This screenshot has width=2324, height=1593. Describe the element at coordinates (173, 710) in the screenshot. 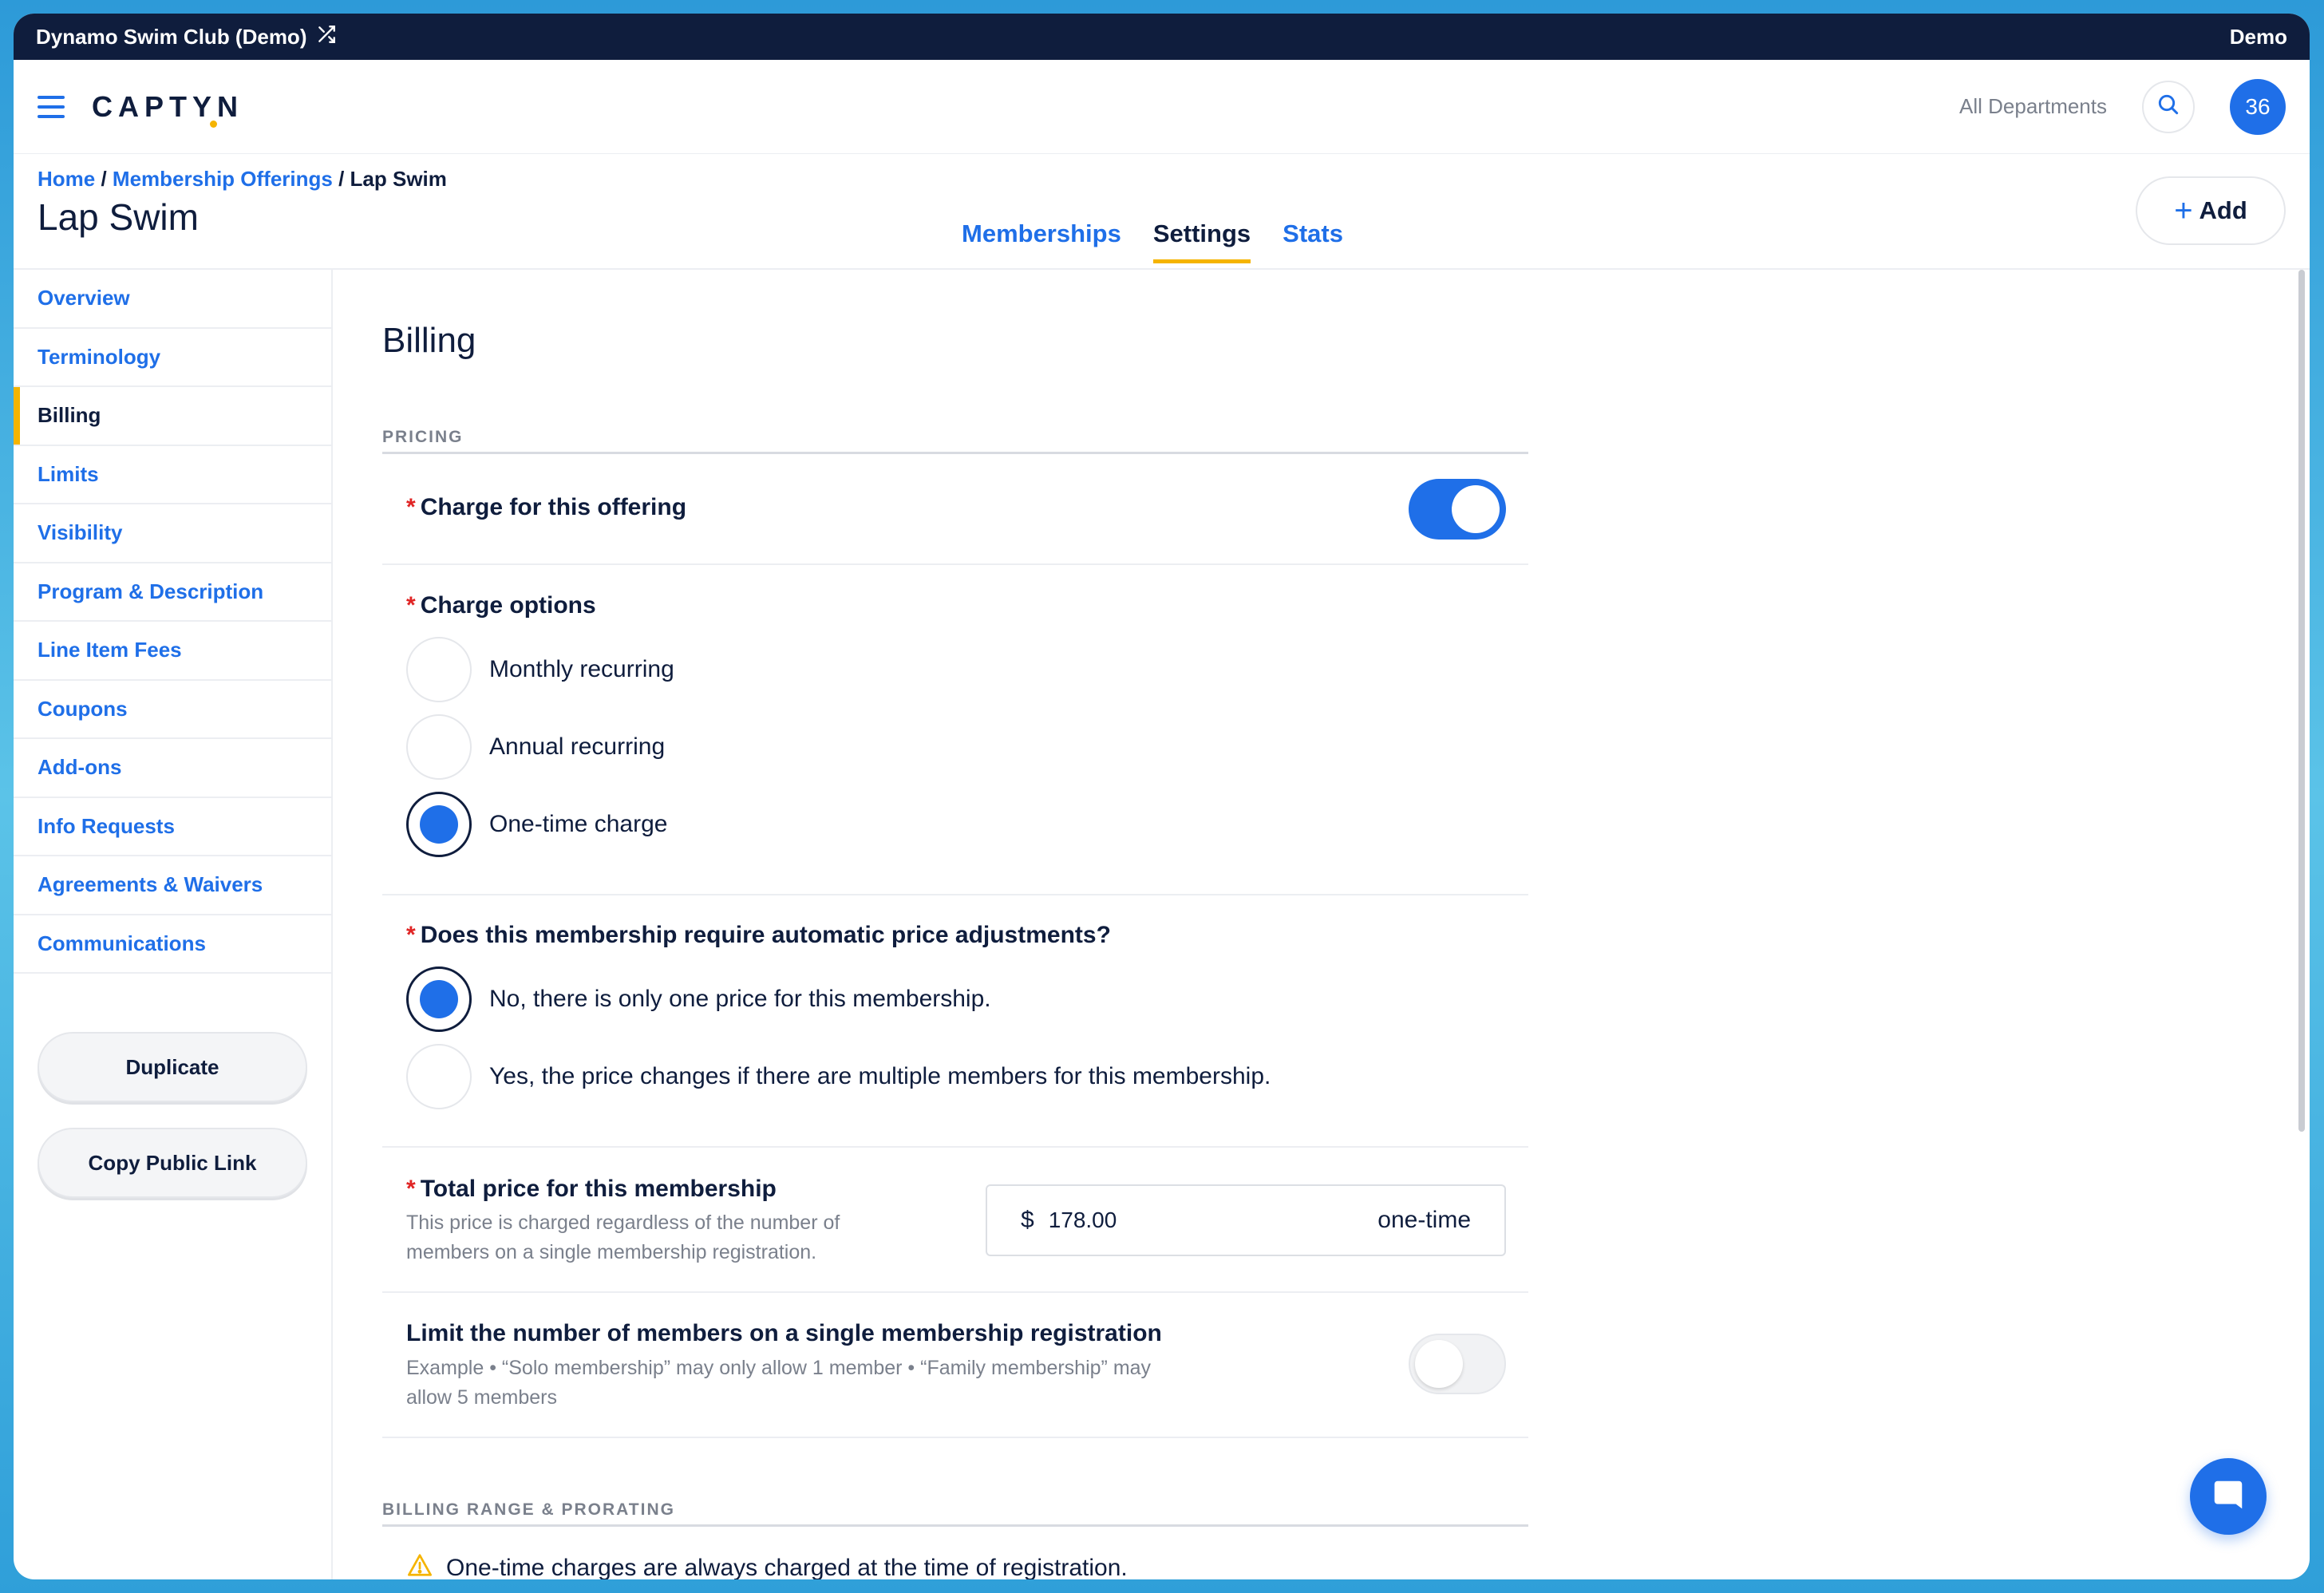

I see `sidebar-item-coupons: Coupons` at that location.